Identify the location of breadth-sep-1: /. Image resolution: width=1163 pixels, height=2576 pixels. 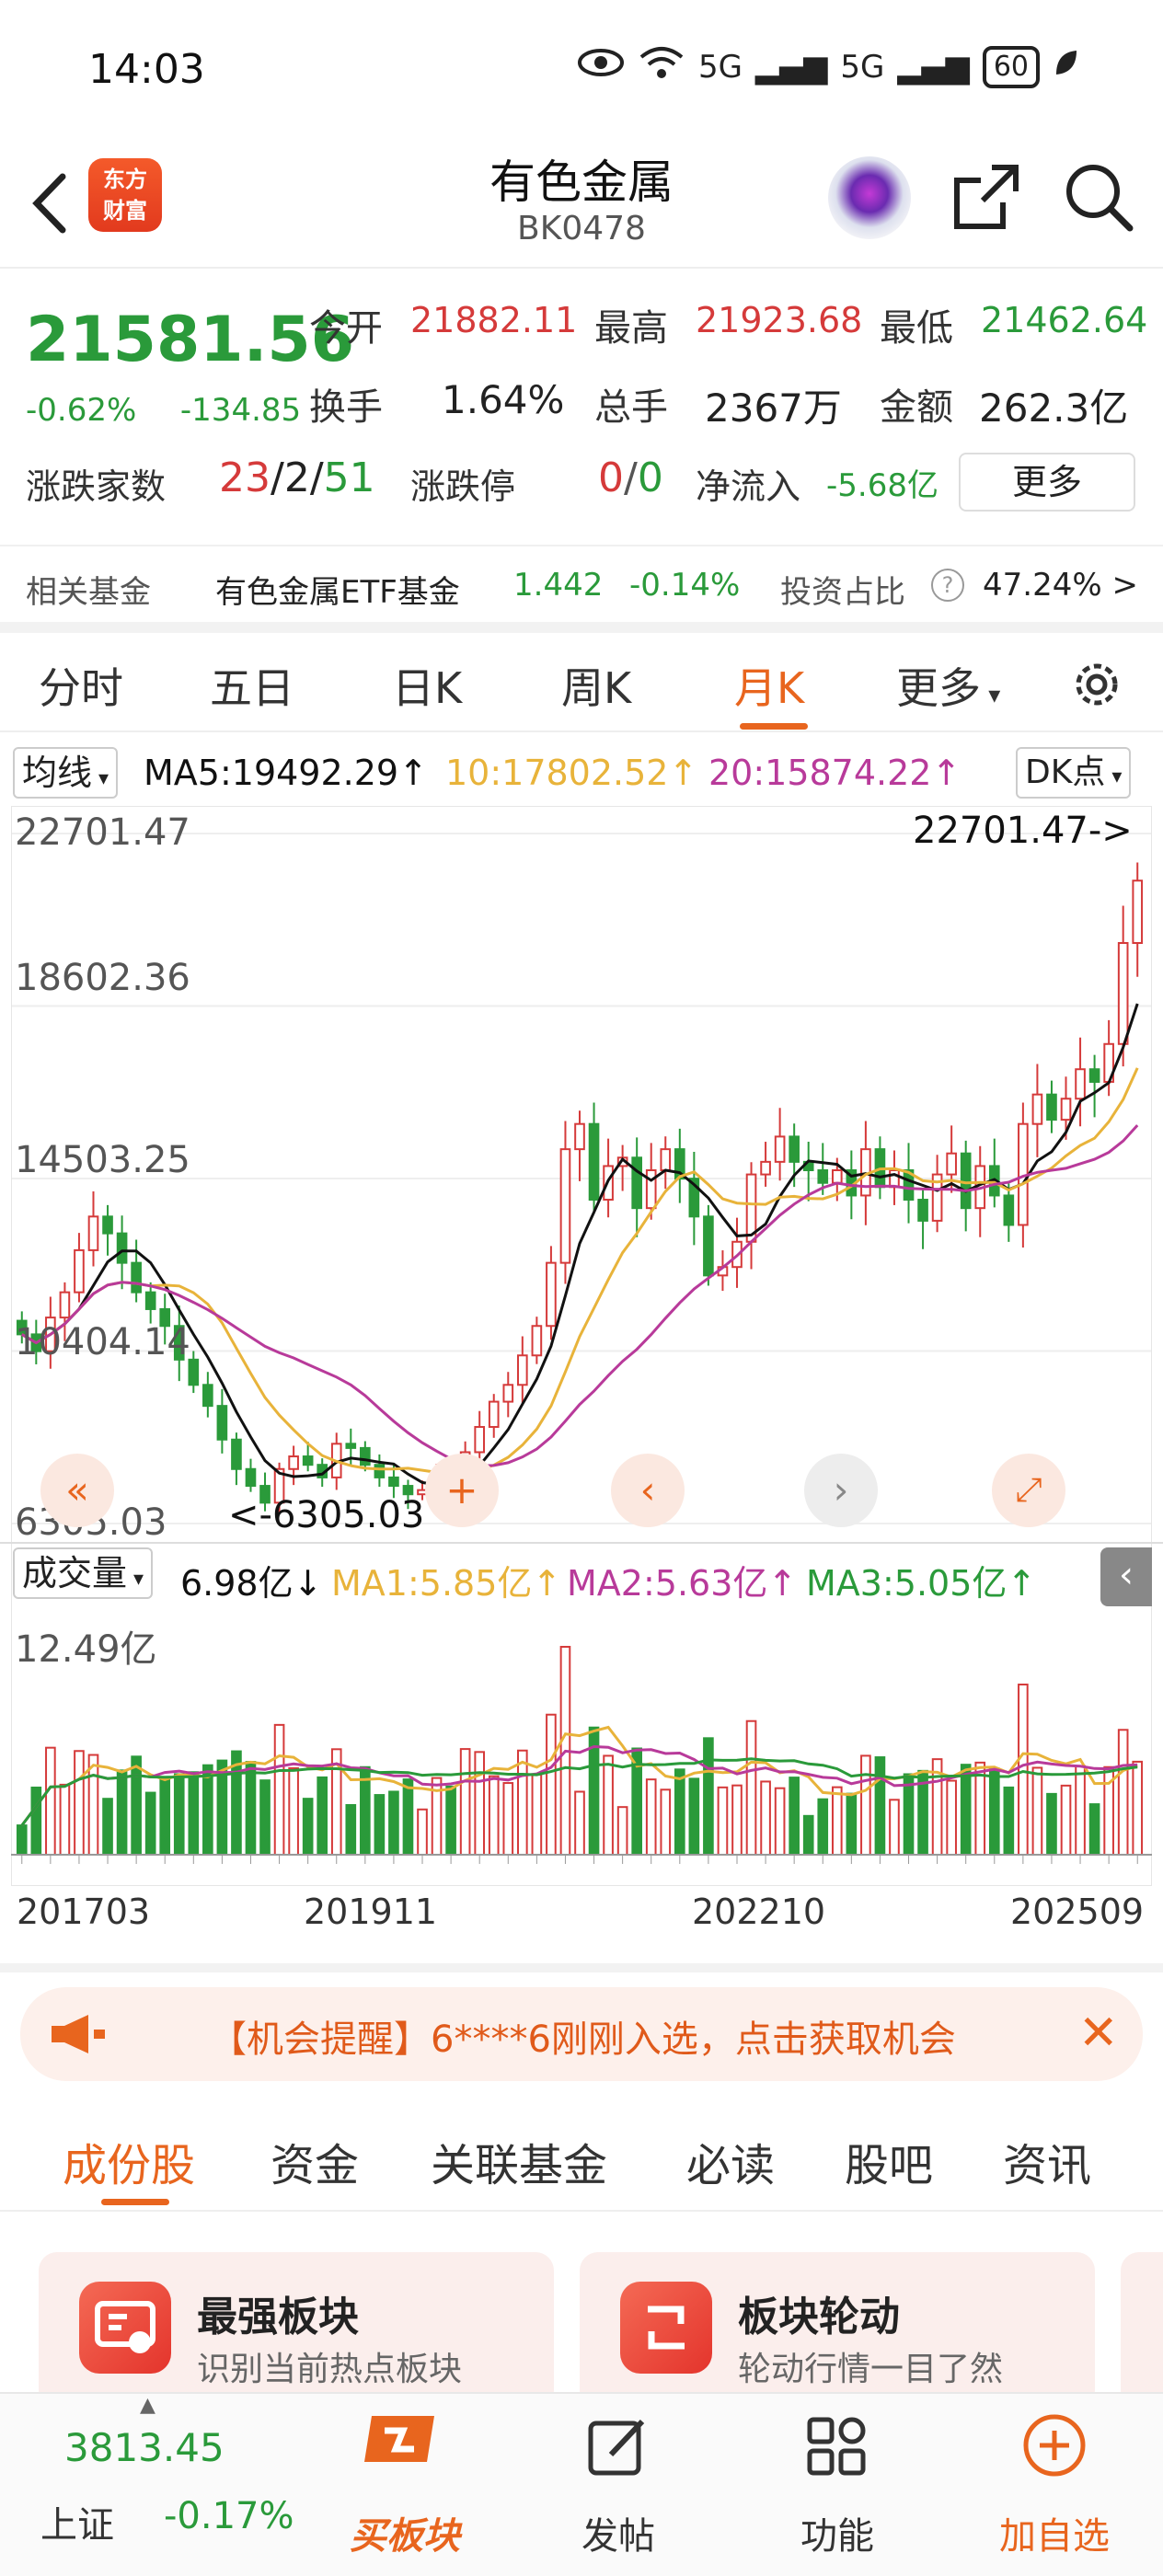
(278, 477).